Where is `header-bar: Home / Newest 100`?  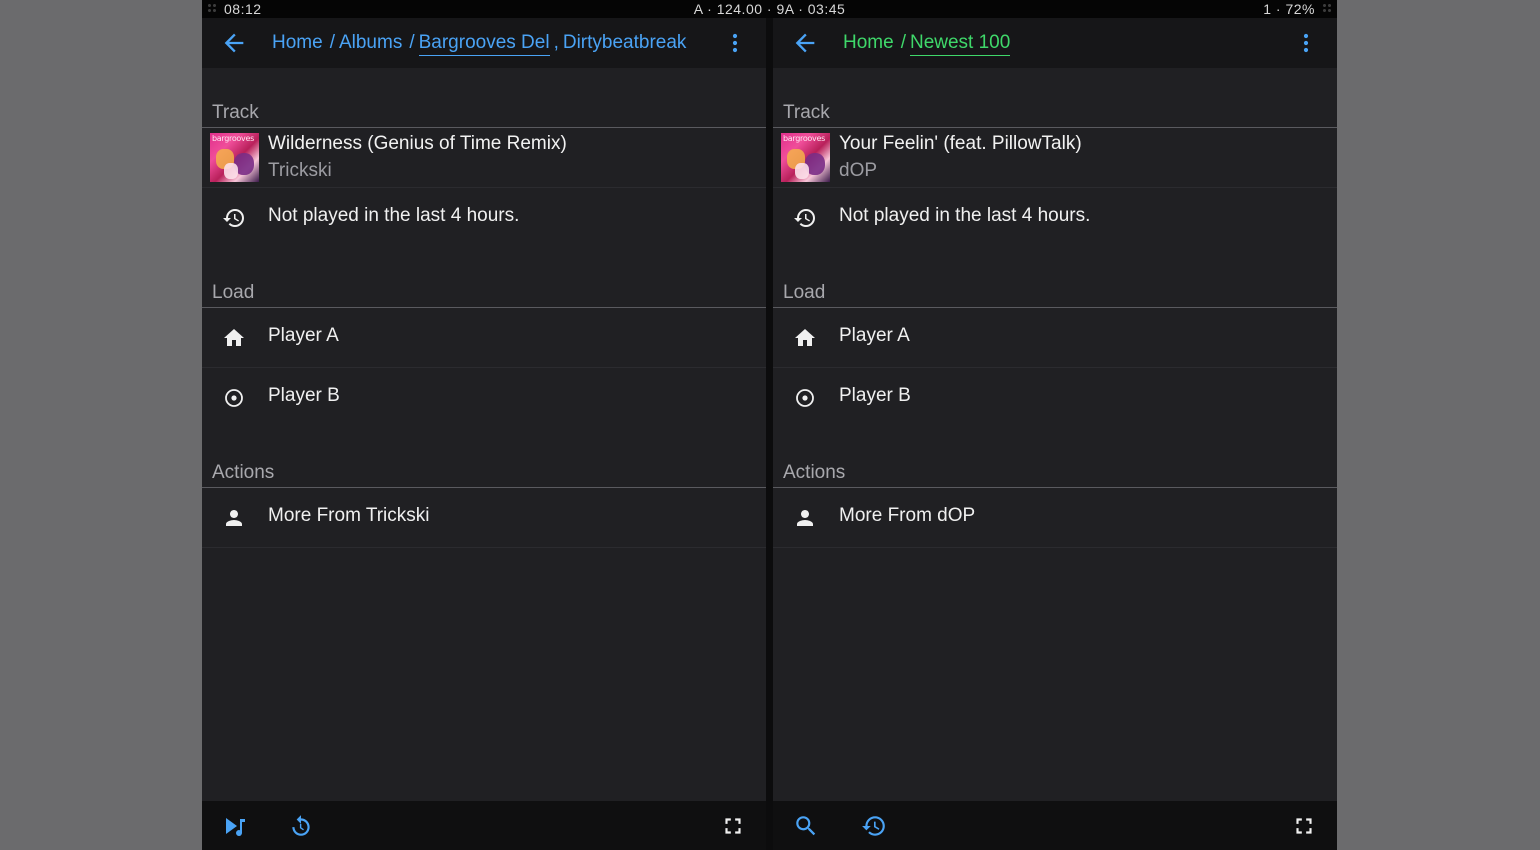 header-bar: Home / Newest 100 is located at coordinates (1055, 43).